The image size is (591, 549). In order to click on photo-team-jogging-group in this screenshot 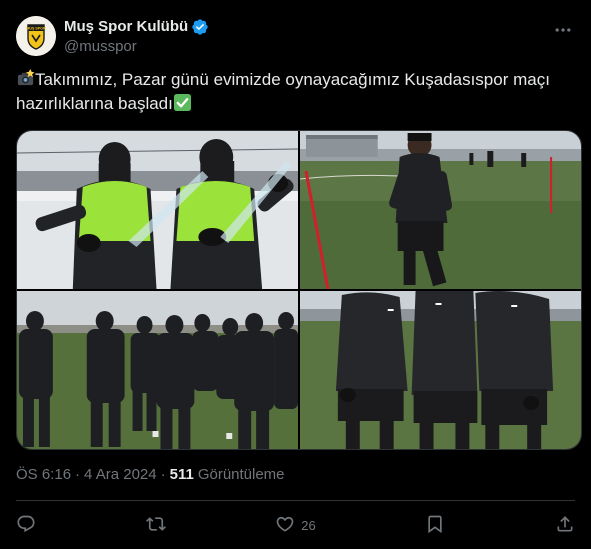, I will do `click(157, 370)`.